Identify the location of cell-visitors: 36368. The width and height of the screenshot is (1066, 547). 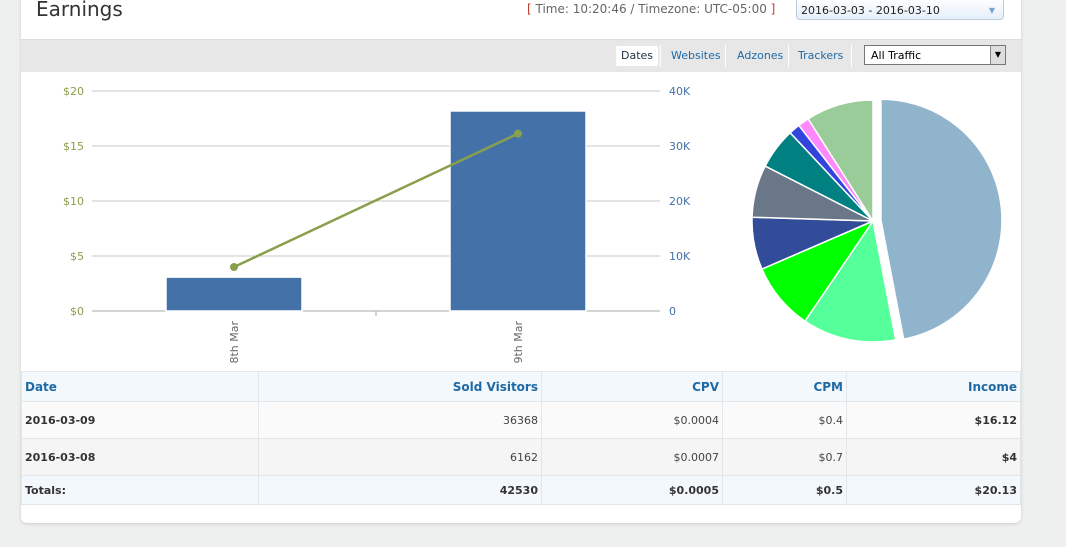
(400, 420).